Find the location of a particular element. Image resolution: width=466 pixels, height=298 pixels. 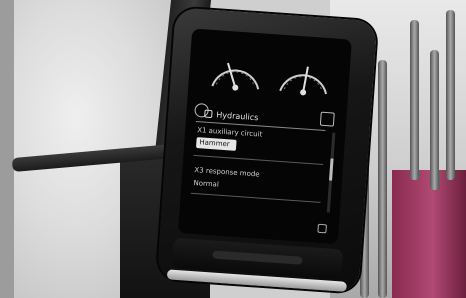

bezel-slot is located at coordinates (257, 257).